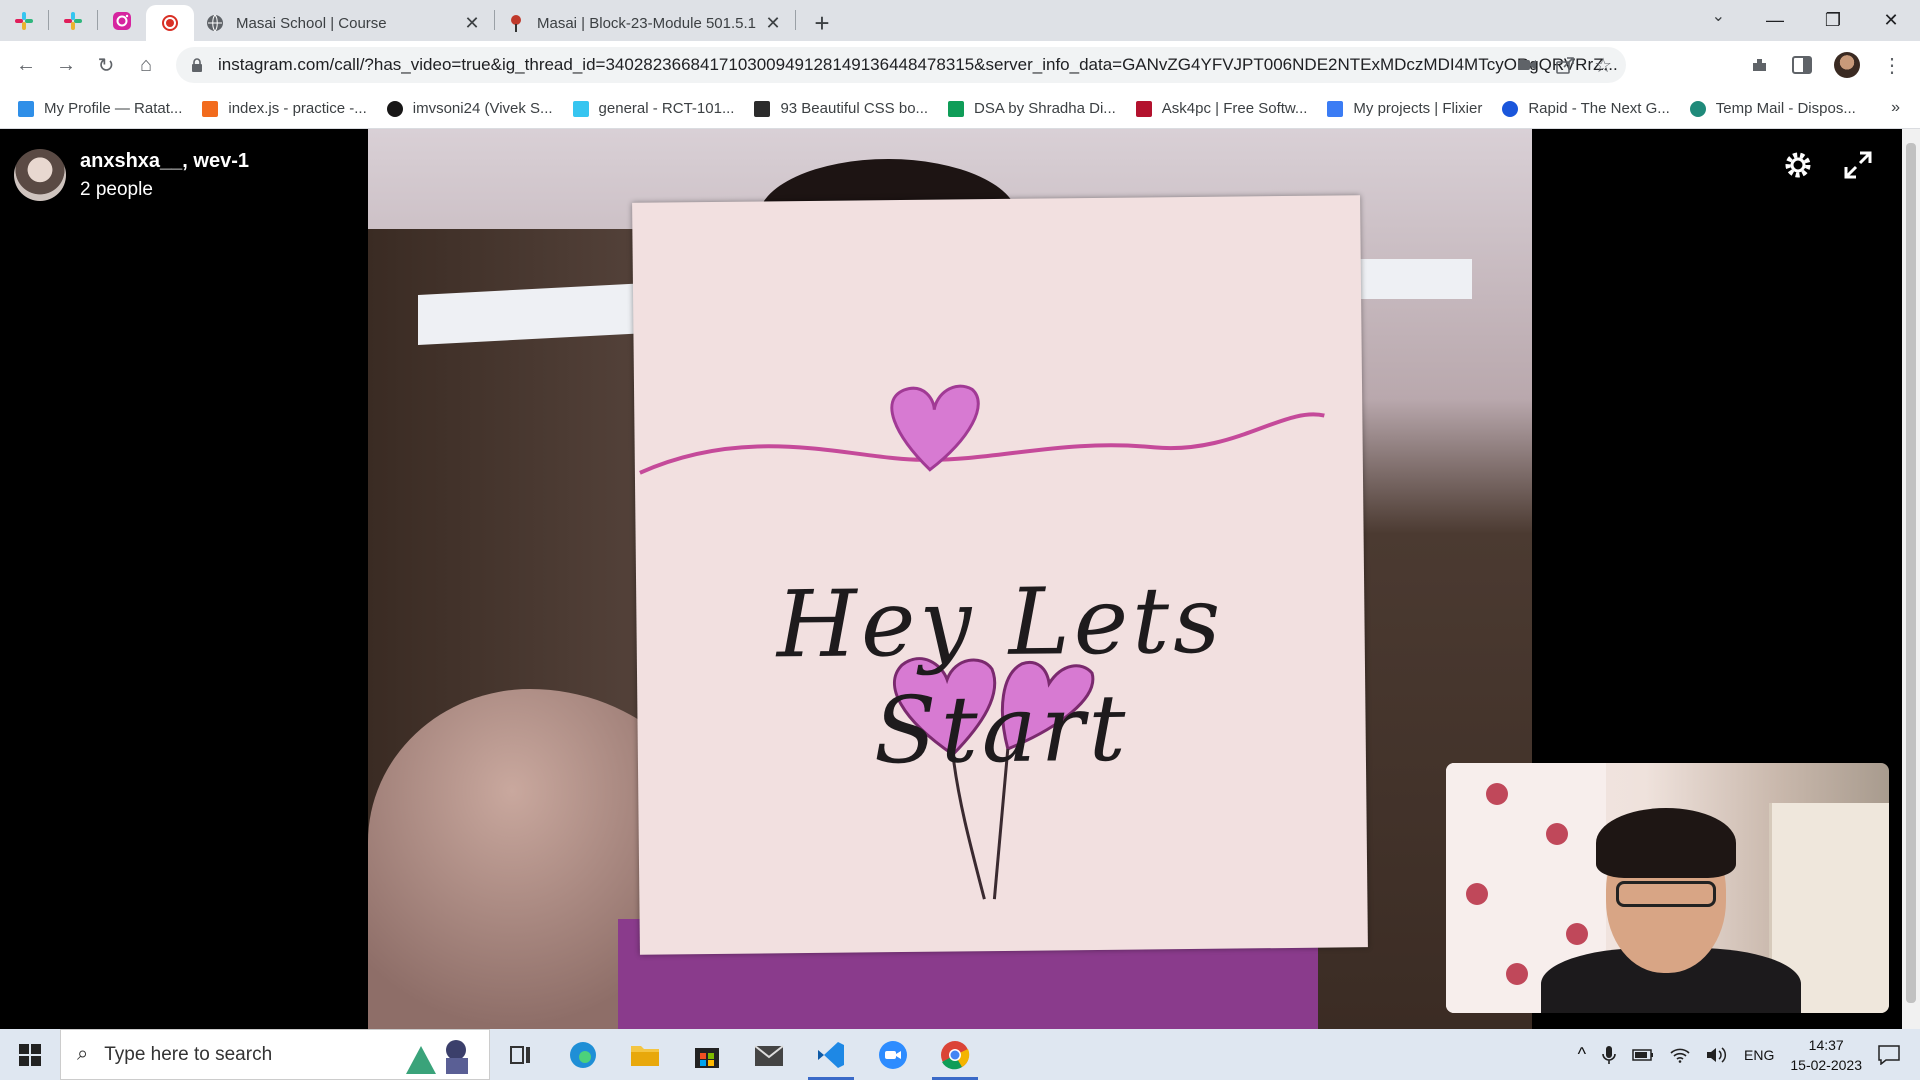 Image resolution: width=1920 pixels, height=1080 pixels. Describe the element at coordinates (1802, 65) in the screenshot. I see `side-panel-icon` at that location.